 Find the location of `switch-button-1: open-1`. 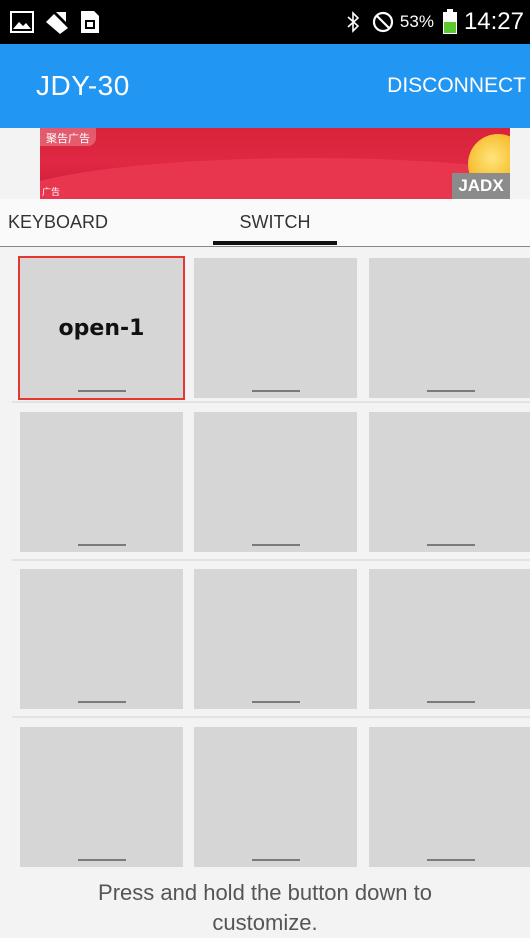

switch-button-1: open-1 is located at coordinates (101, 328).